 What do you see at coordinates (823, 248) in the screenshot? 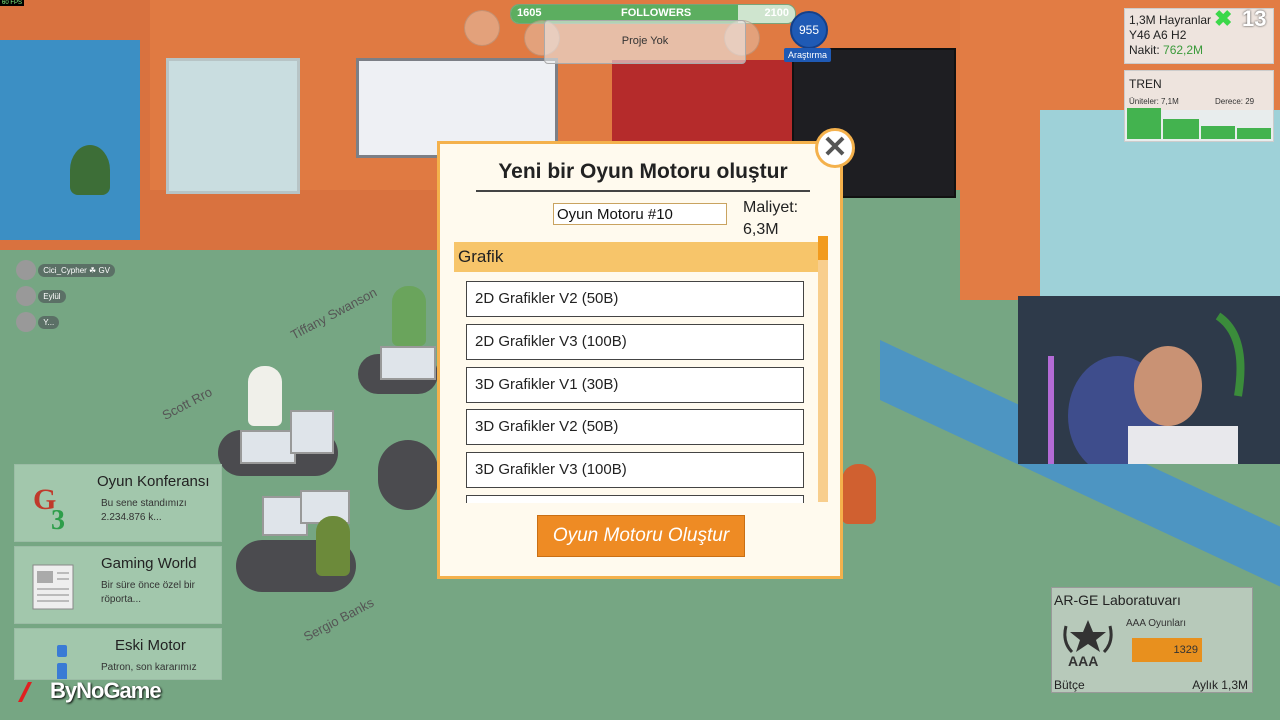
I see `scrollbar-thumb` at bounding box center [823, 248].